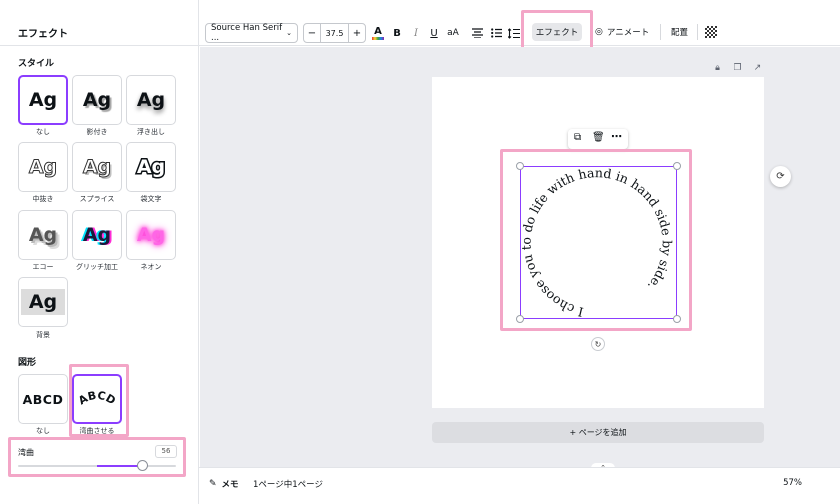  Describe the element at coordinates (628, 33) in the screenshot. I see `animate-label: アニメート` at that location.